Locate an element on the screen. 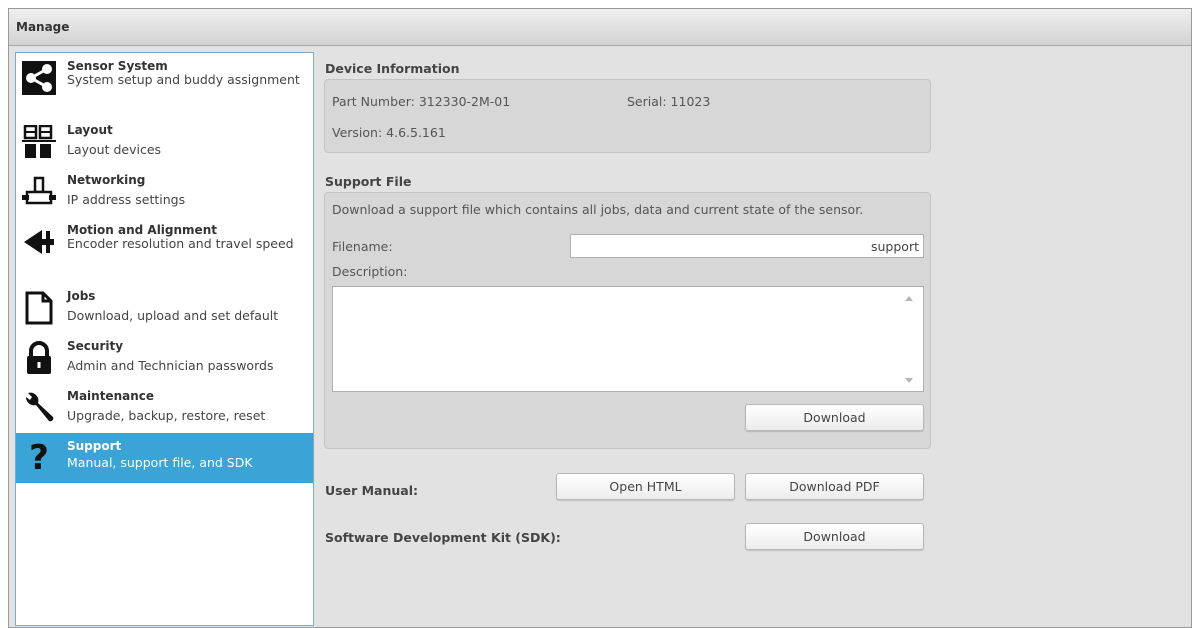  sidebar-item-networking: Networking IP address settings is located at coordinates (164, 195).